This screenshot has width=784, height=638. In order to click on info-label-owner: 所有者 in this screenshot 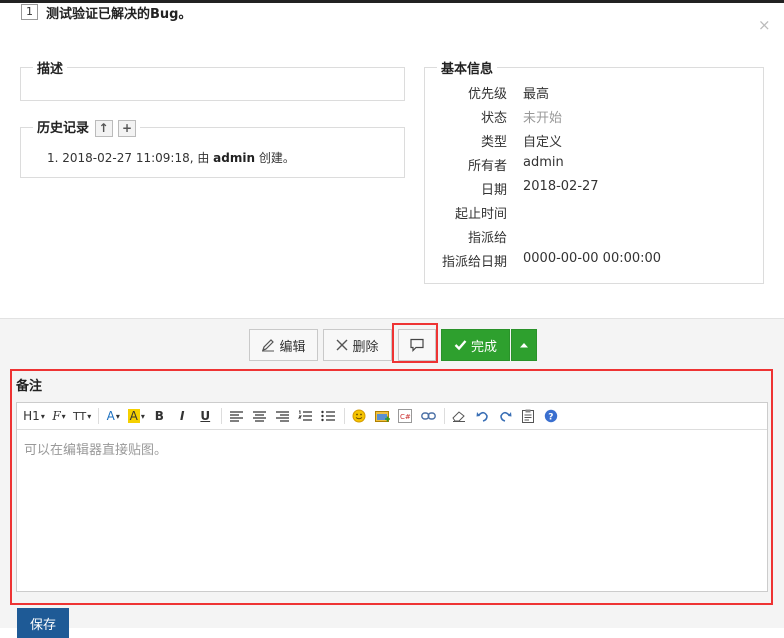, I will do `click(487, 166)`.